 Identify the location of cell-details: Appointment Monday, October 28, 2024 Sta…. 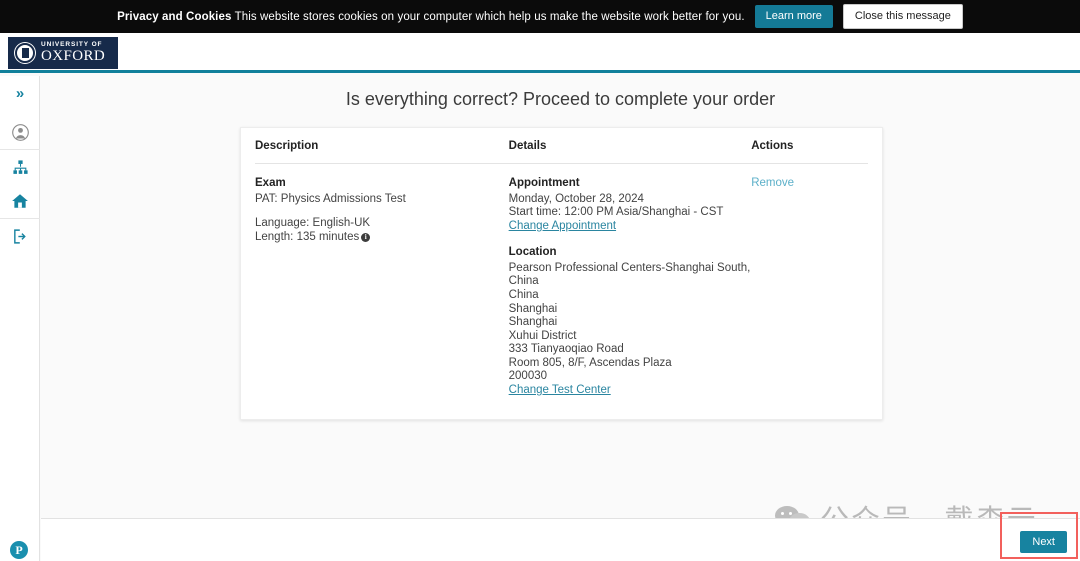
(630, 292).